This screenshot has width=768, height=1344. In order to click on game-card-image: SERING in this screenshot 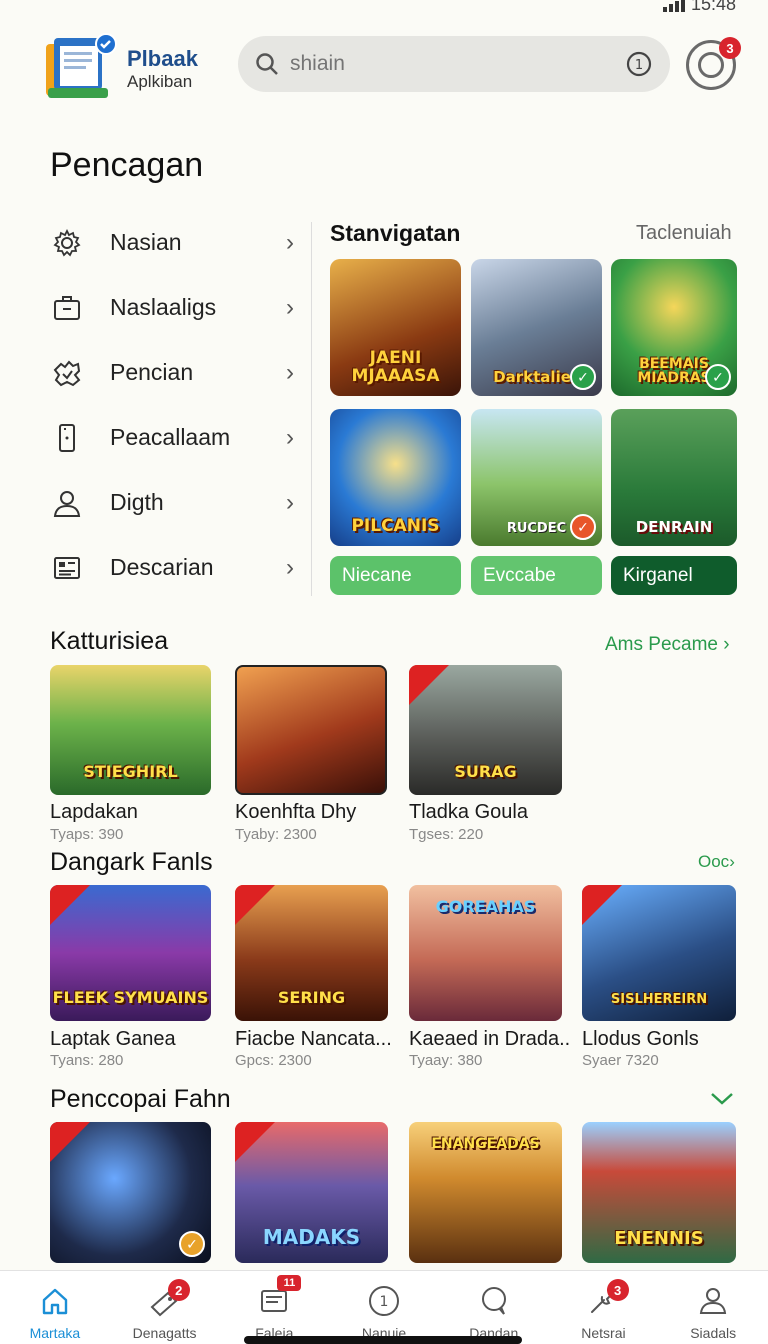, I will do `click(311, 953)`.